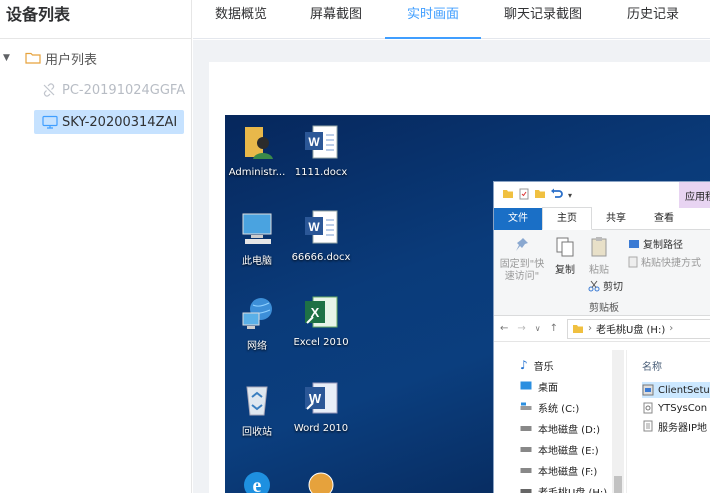 This screenshot has height=493, width=710. What do you see at coordinates (633, 261) in the screenshot?
I see `paste-shortcut-icon` at bounding box center [633, 261].